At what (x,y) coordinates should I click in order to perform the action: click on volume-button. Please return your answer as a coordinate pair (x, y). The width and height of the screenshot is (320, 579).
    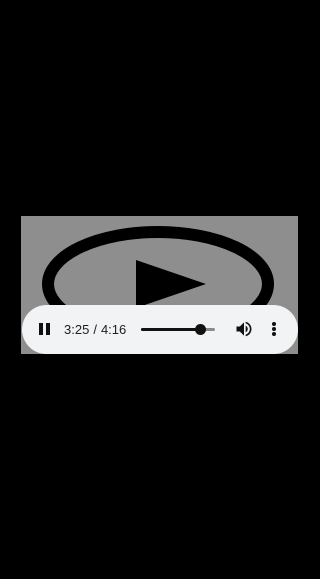
    Looking at the image, I should click on (244, 329).